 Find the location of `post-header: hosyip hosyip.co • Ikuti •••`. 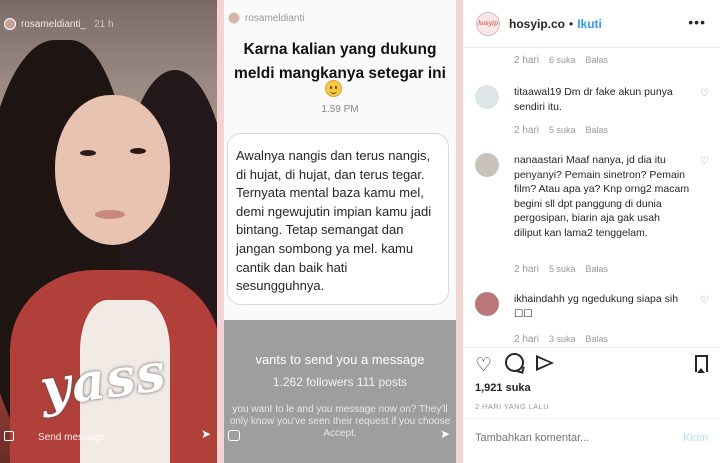

post-header: hosyip hosyip.co • Ikuti ••• is located at coordinates (591, 24).